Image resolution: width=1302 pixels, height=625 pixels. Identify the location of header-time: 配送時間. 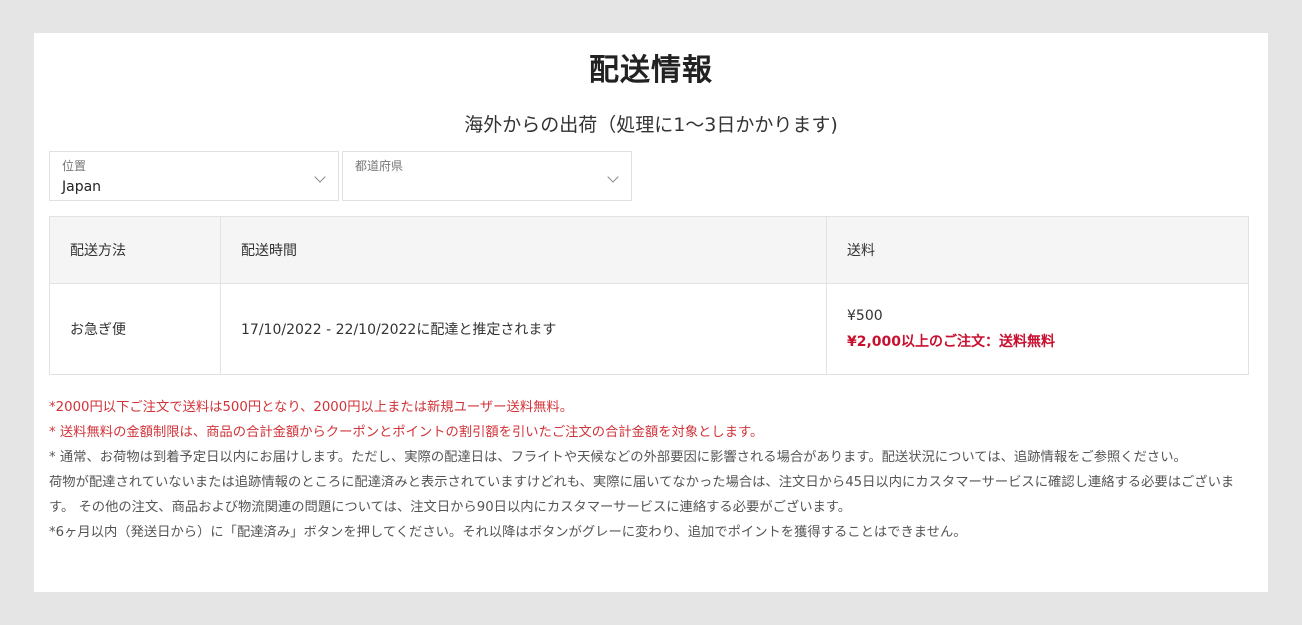
(523, 250).